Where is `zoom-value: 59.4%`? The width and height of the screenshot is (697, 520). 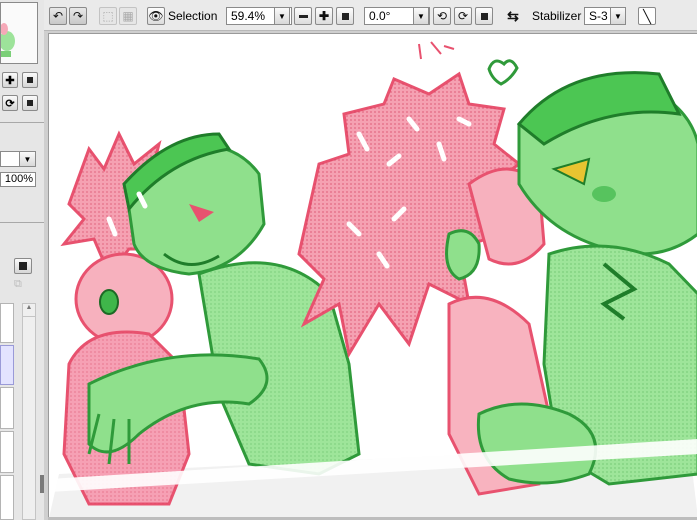
zoom-value: 59.4% is located at coordinates (248, 16).